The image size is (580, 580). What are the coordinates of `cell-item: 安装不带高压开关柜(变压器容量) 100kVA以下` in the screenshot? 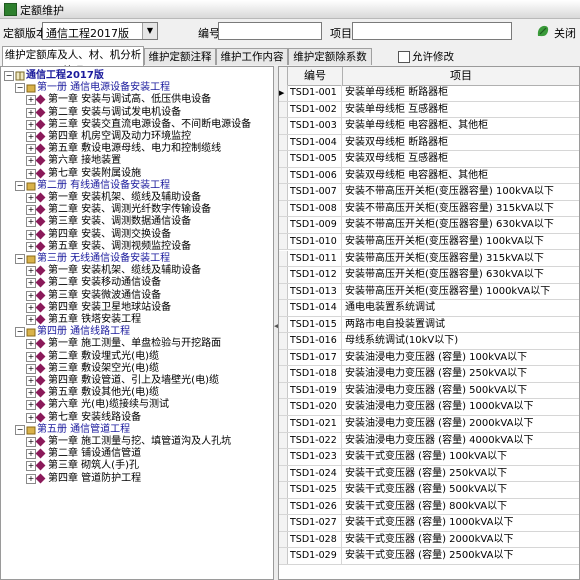 It's located at (461, 192).